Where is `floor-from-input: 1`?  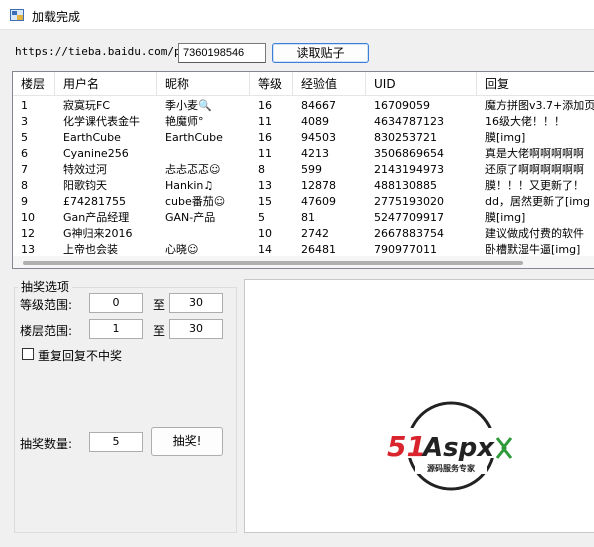
floor-from-input: 1 is located at coordinates (116, 329).